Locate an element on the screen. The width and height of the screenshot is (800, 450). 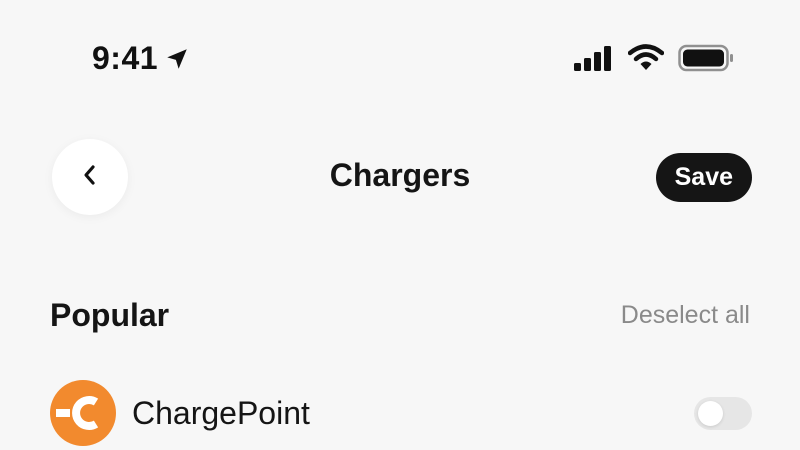
battery-icon is located at coordinates (706, 58).